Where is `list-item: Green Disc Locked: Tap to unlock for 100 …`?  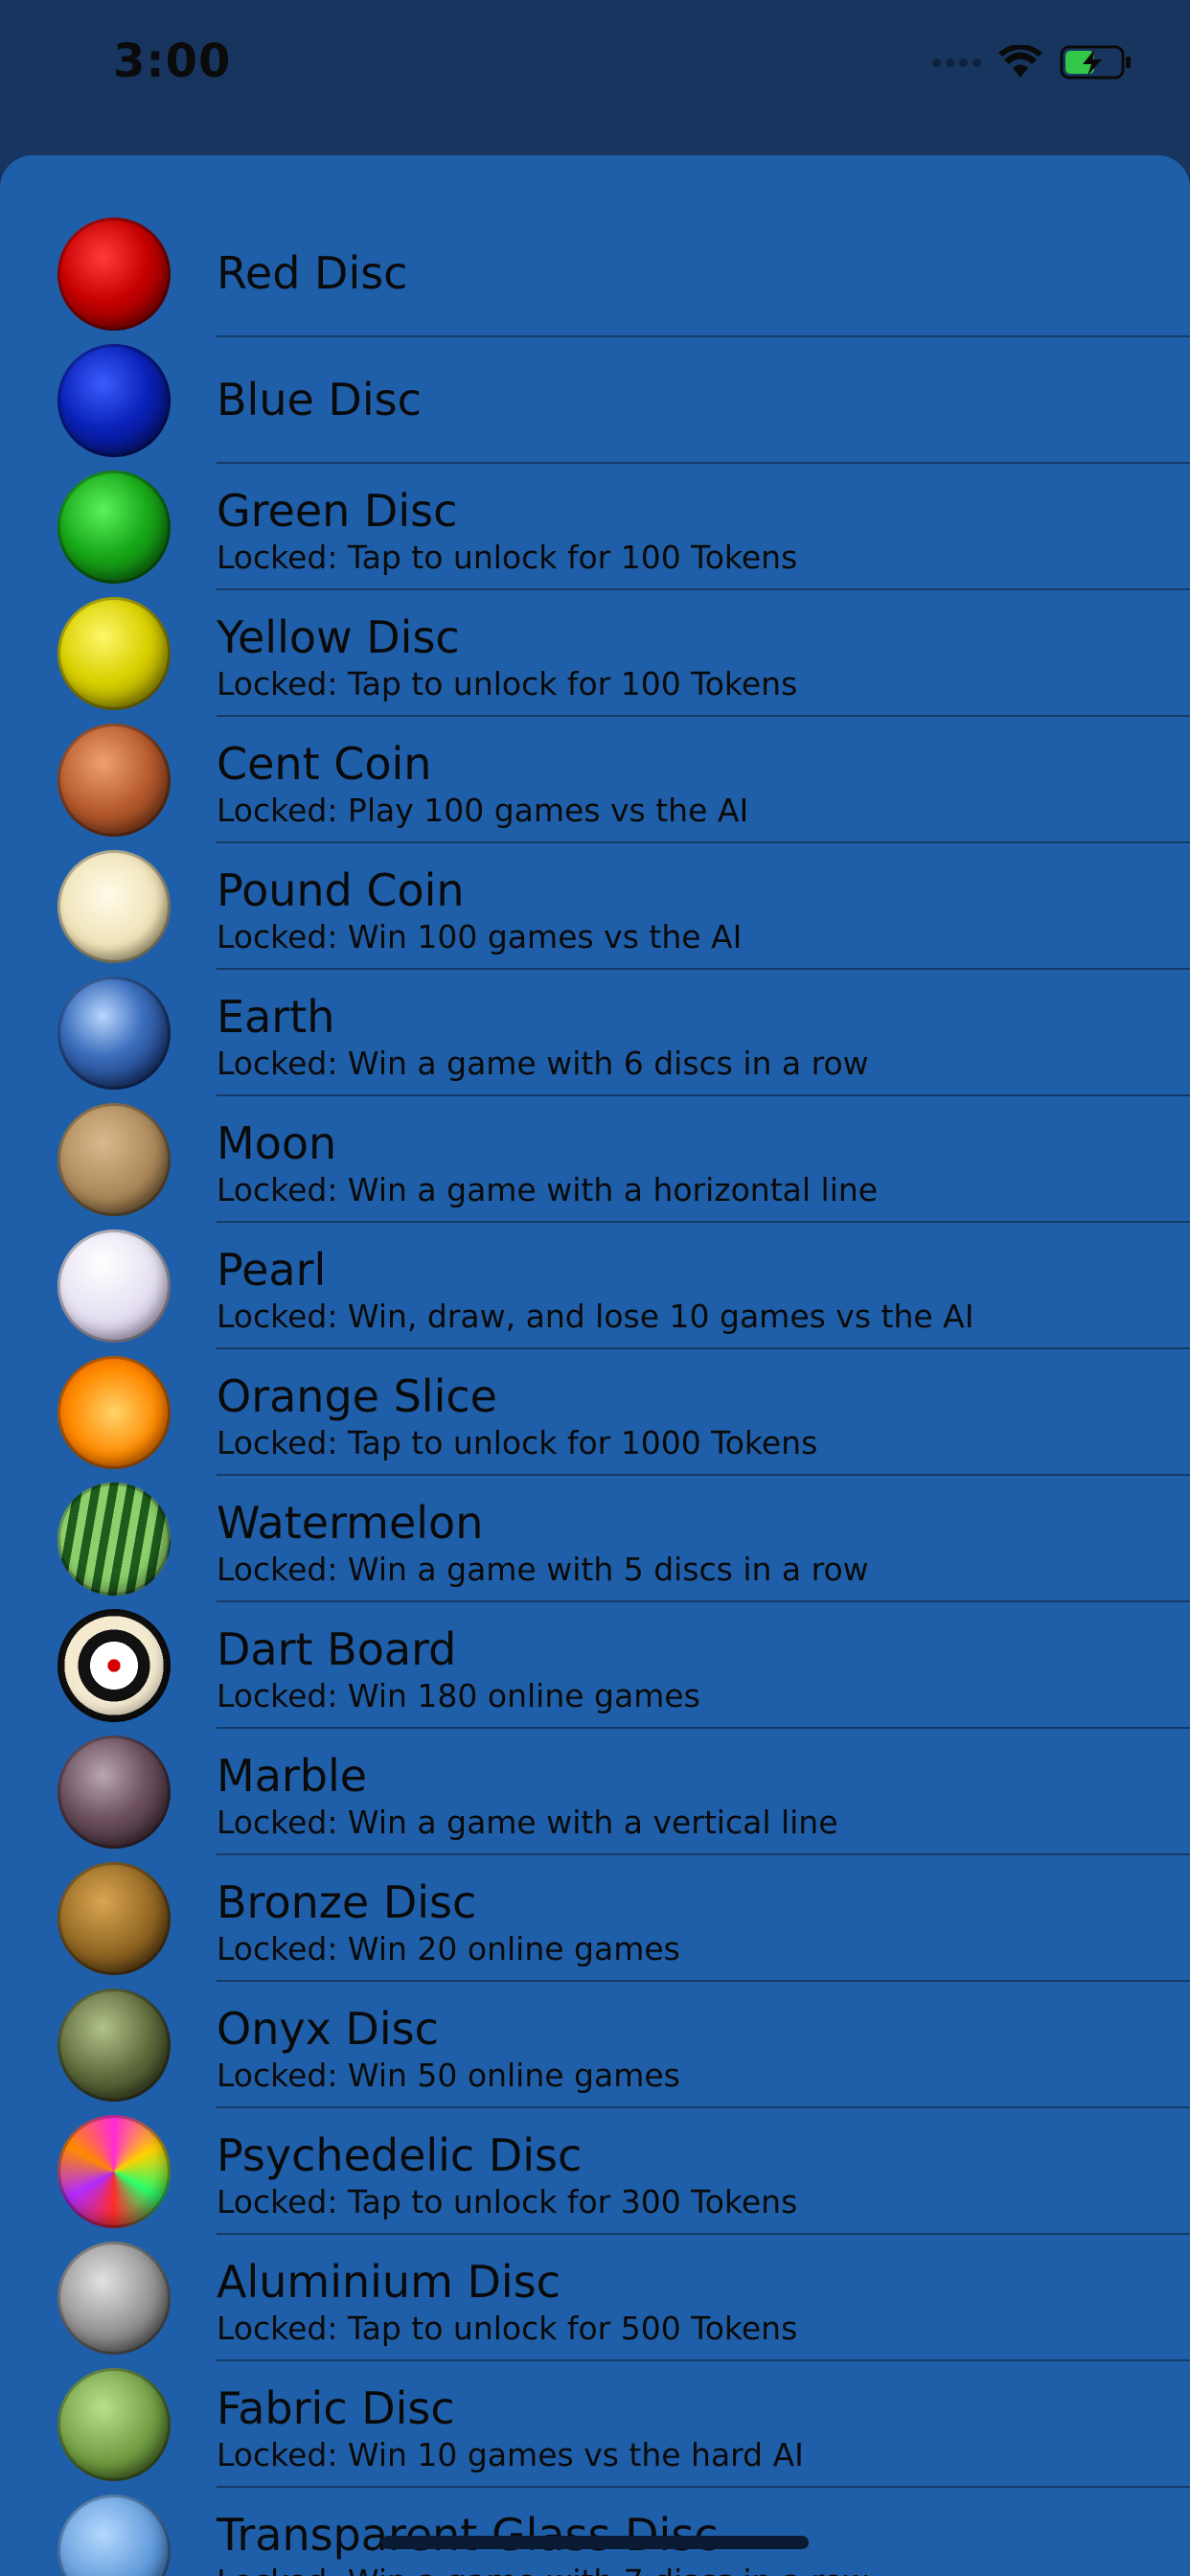 list-item: Green Disc Locked: Tap to unlock for 100 … is located at coordinates (595, 527).